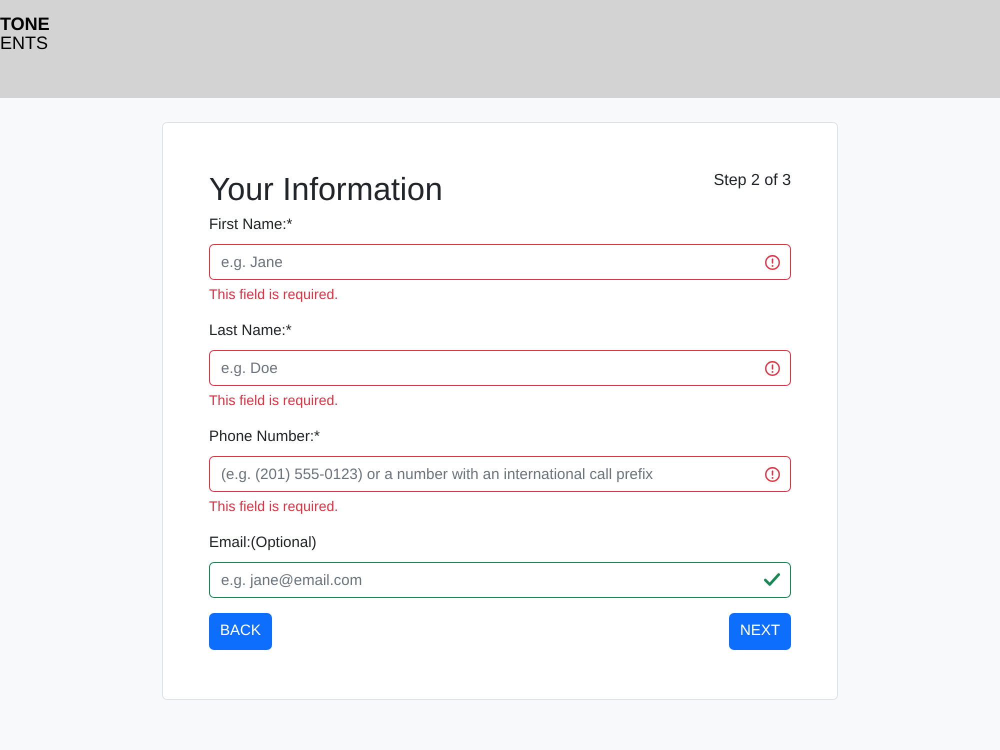 This screenshot has height=750, width=1000. What do you see at coordinates (250, 225) in the screenshot?
I see `field-label: First Name:*` at bounding box center [250, 225].